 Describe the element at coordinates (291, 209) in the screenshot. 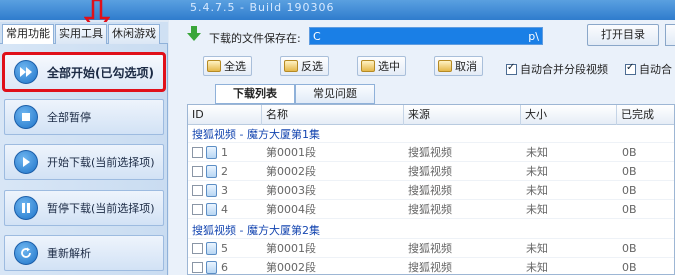

I see `row-name: 第0004段` at that location.